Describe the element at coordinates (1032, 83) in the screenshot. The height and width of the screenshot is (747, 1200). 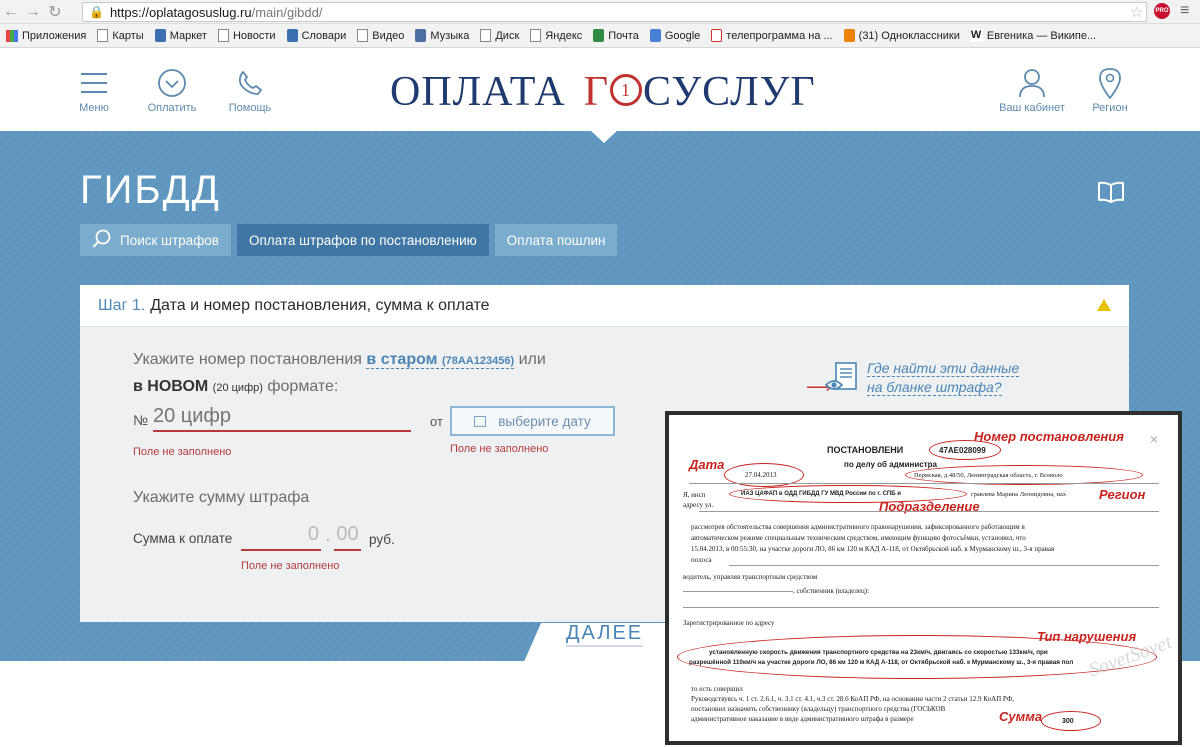
I see `user-icon` at that location.